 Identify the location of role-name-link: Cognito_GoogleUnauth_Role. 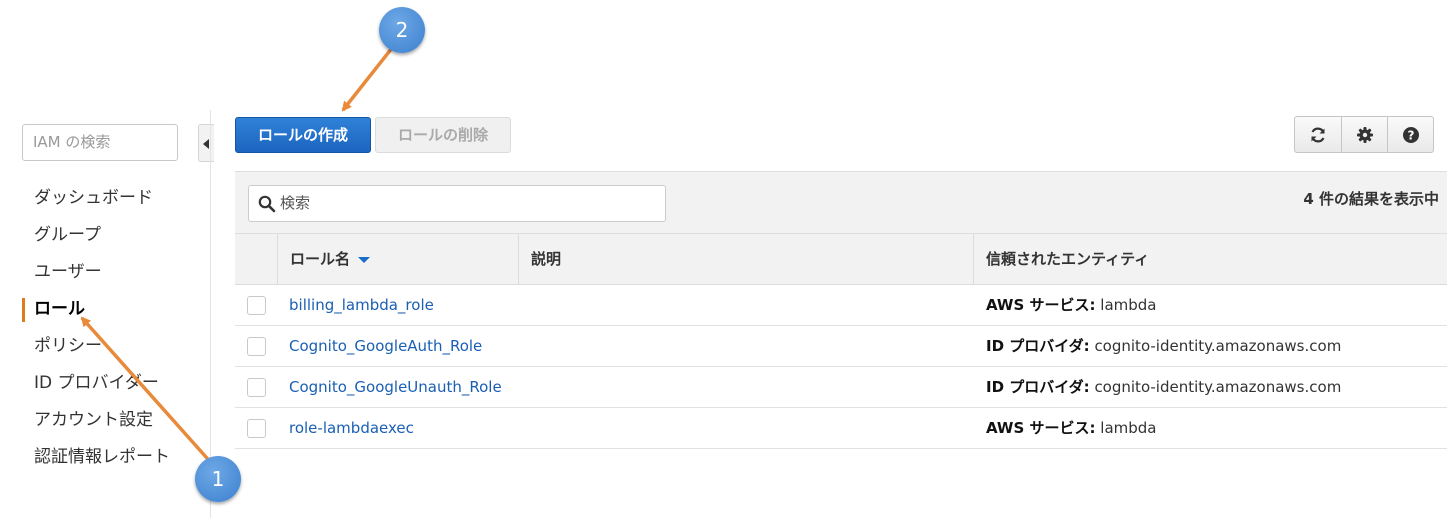
(395, 387).